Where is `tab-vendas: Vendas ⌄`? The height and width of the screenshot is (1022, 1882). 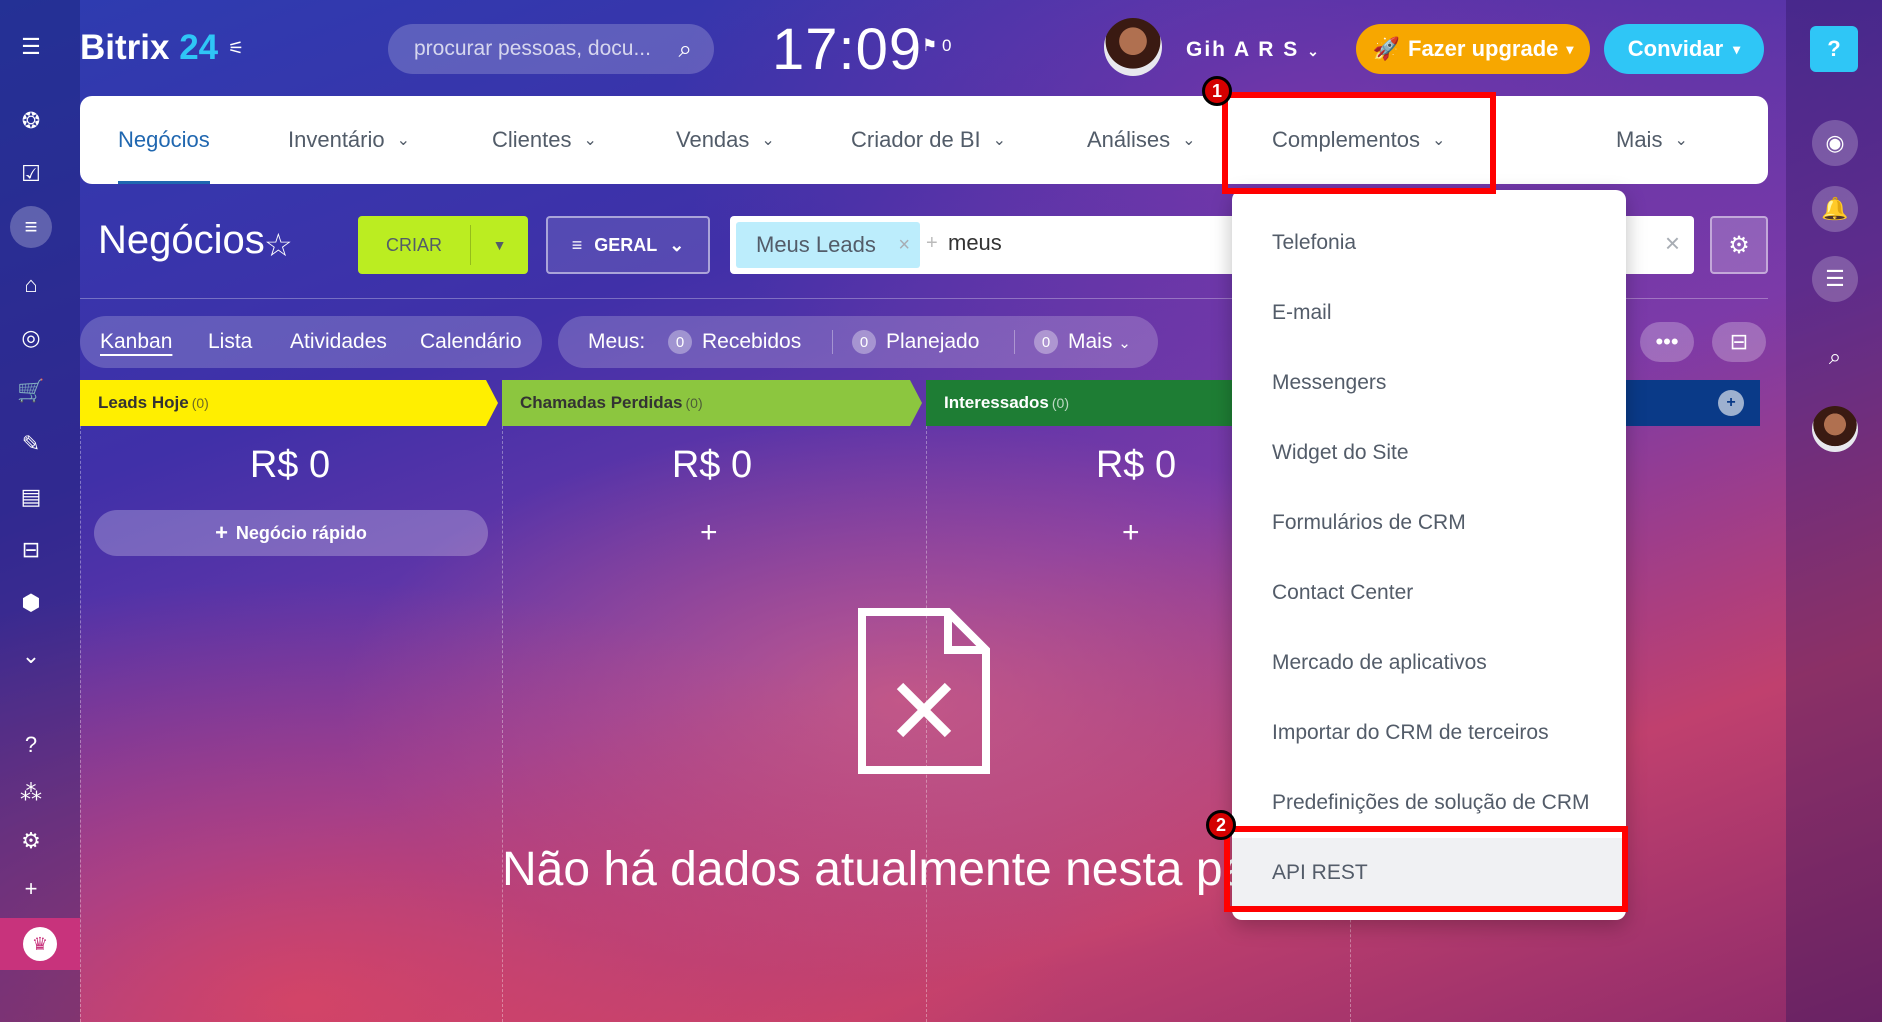
tab-vendas: Vendas ⌄ is located at coordinates (725, 140).